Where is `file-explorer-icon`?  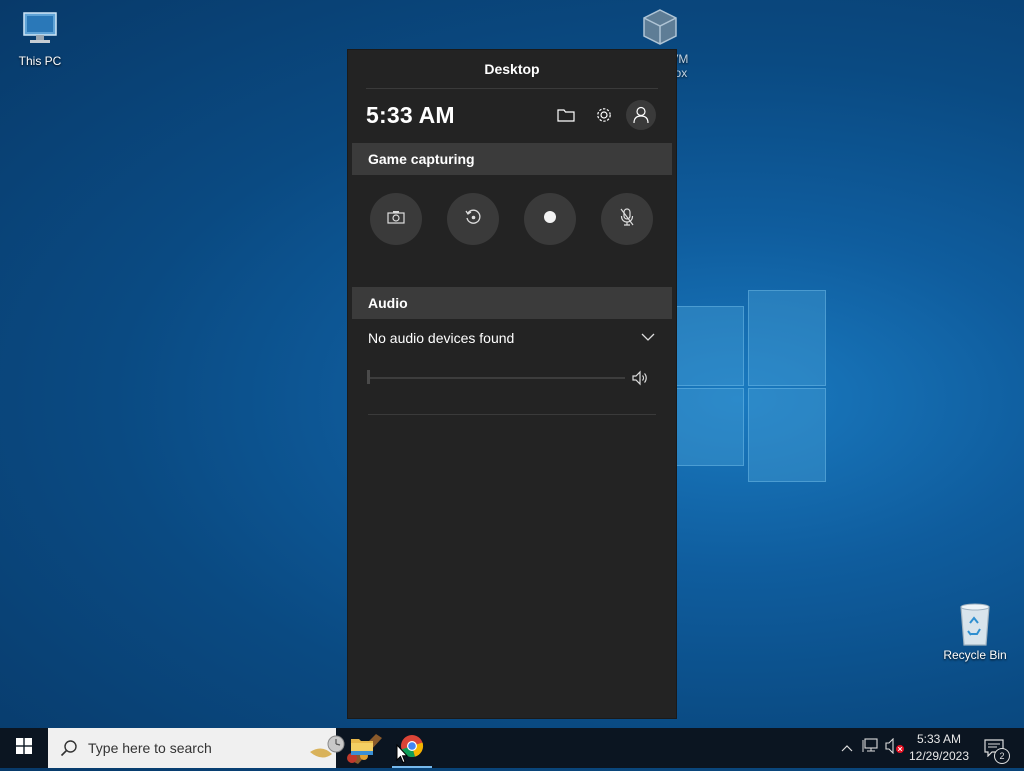
file-explorer-icon is located at coordinates (362, 748).